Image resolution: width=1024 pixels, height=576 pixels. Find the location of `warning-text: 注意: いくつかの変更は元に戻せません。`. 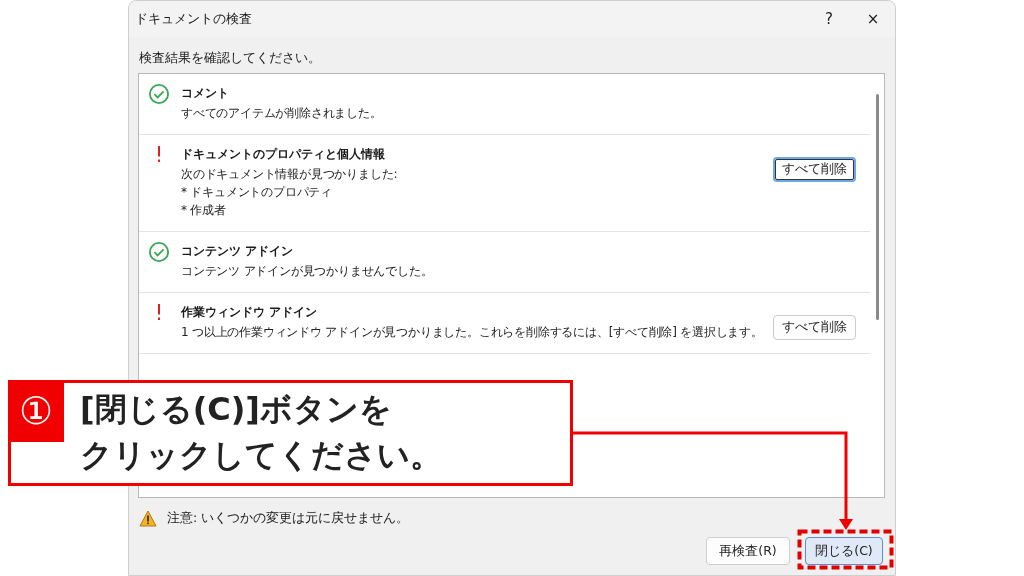

warning-text: 注意: いくつかの変更は元に戻せません。 is located at coordinates (288, 518).